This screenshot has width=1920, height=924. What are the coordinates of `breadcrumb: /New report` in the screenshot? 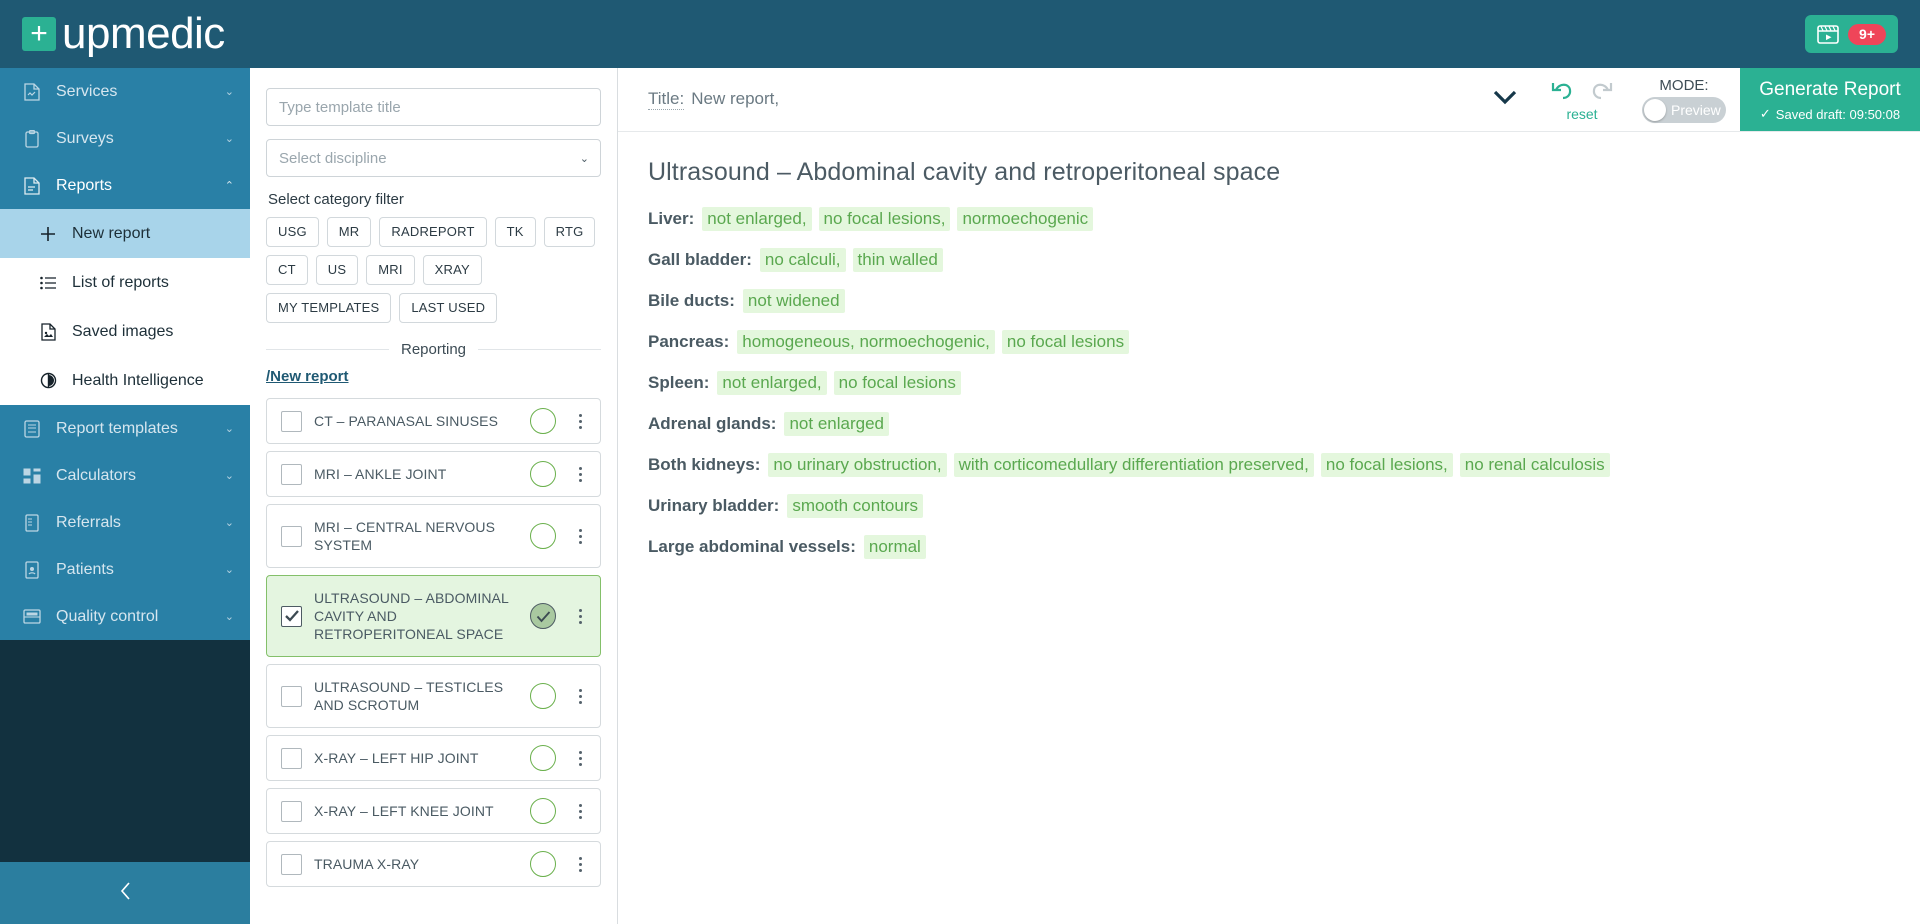 It's located at (307, 376).